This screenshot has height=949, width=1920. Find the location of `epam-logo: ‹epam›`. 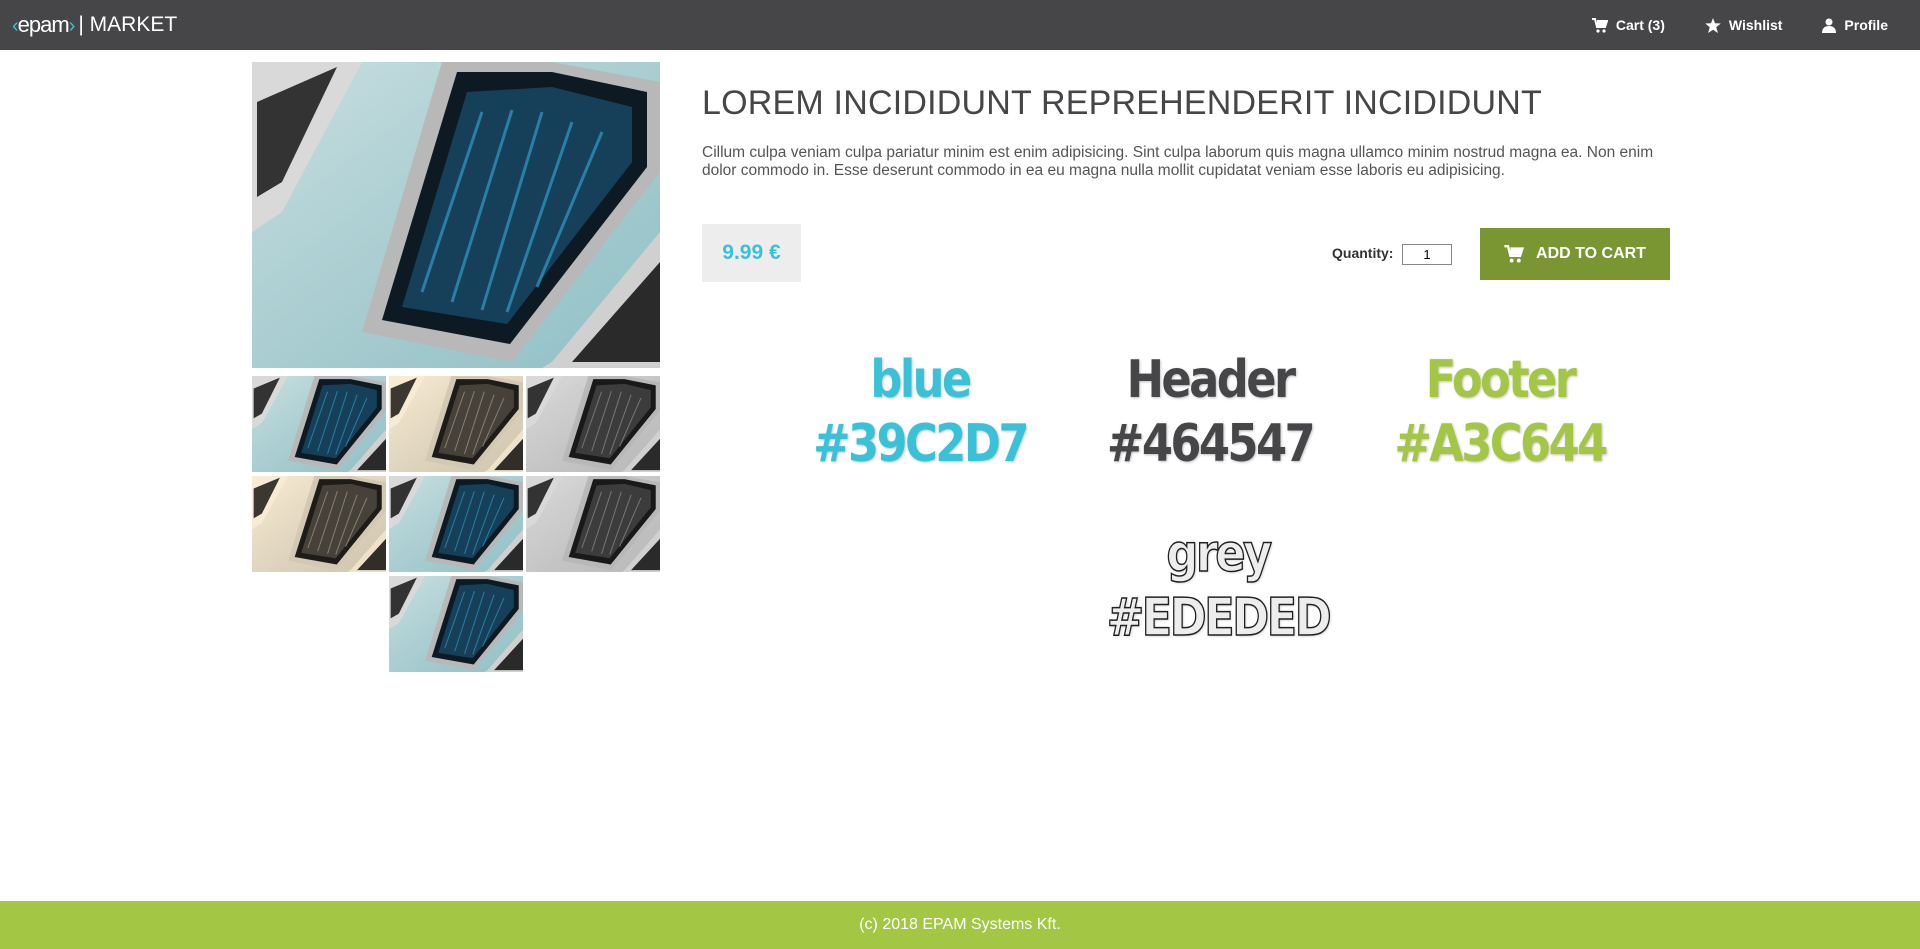

epam-logo: ‹epam› is located at coordinates (43, 25).